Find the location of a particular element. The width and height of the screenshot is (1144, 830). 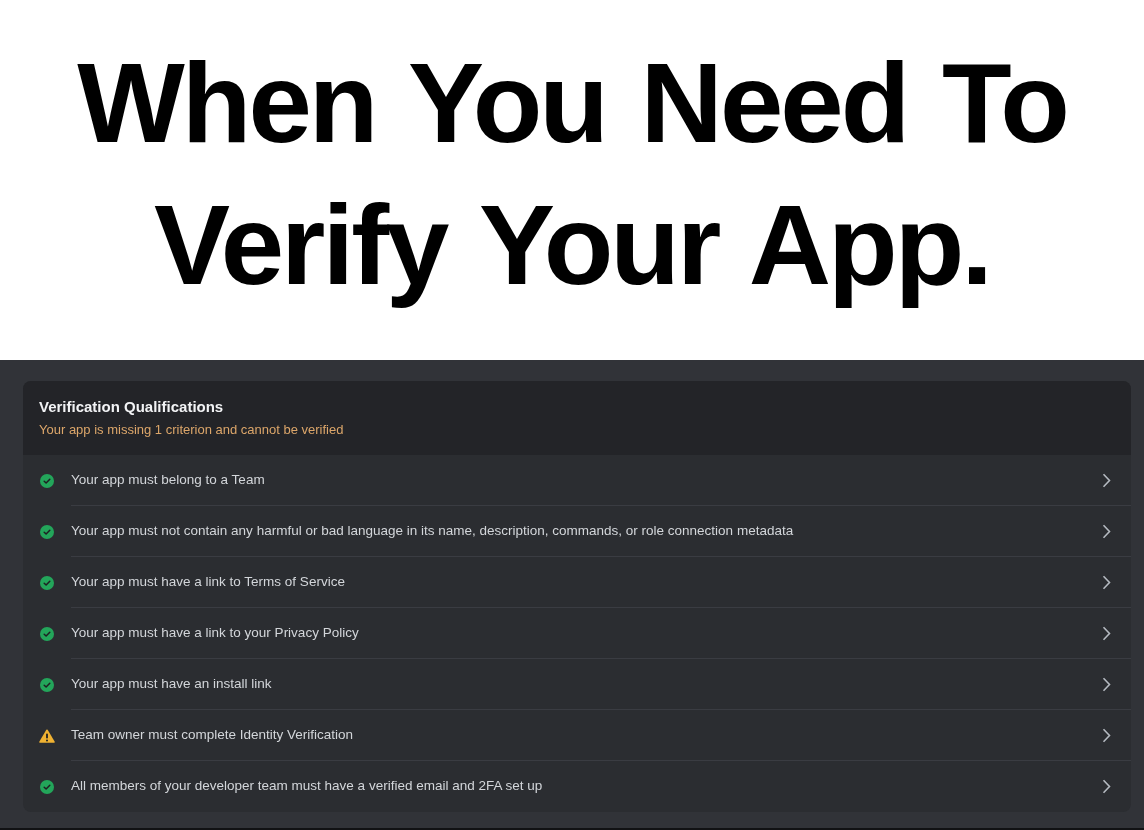

criterion-link: Team owner must complete Identity Verification is located at coordinates (212, 734).